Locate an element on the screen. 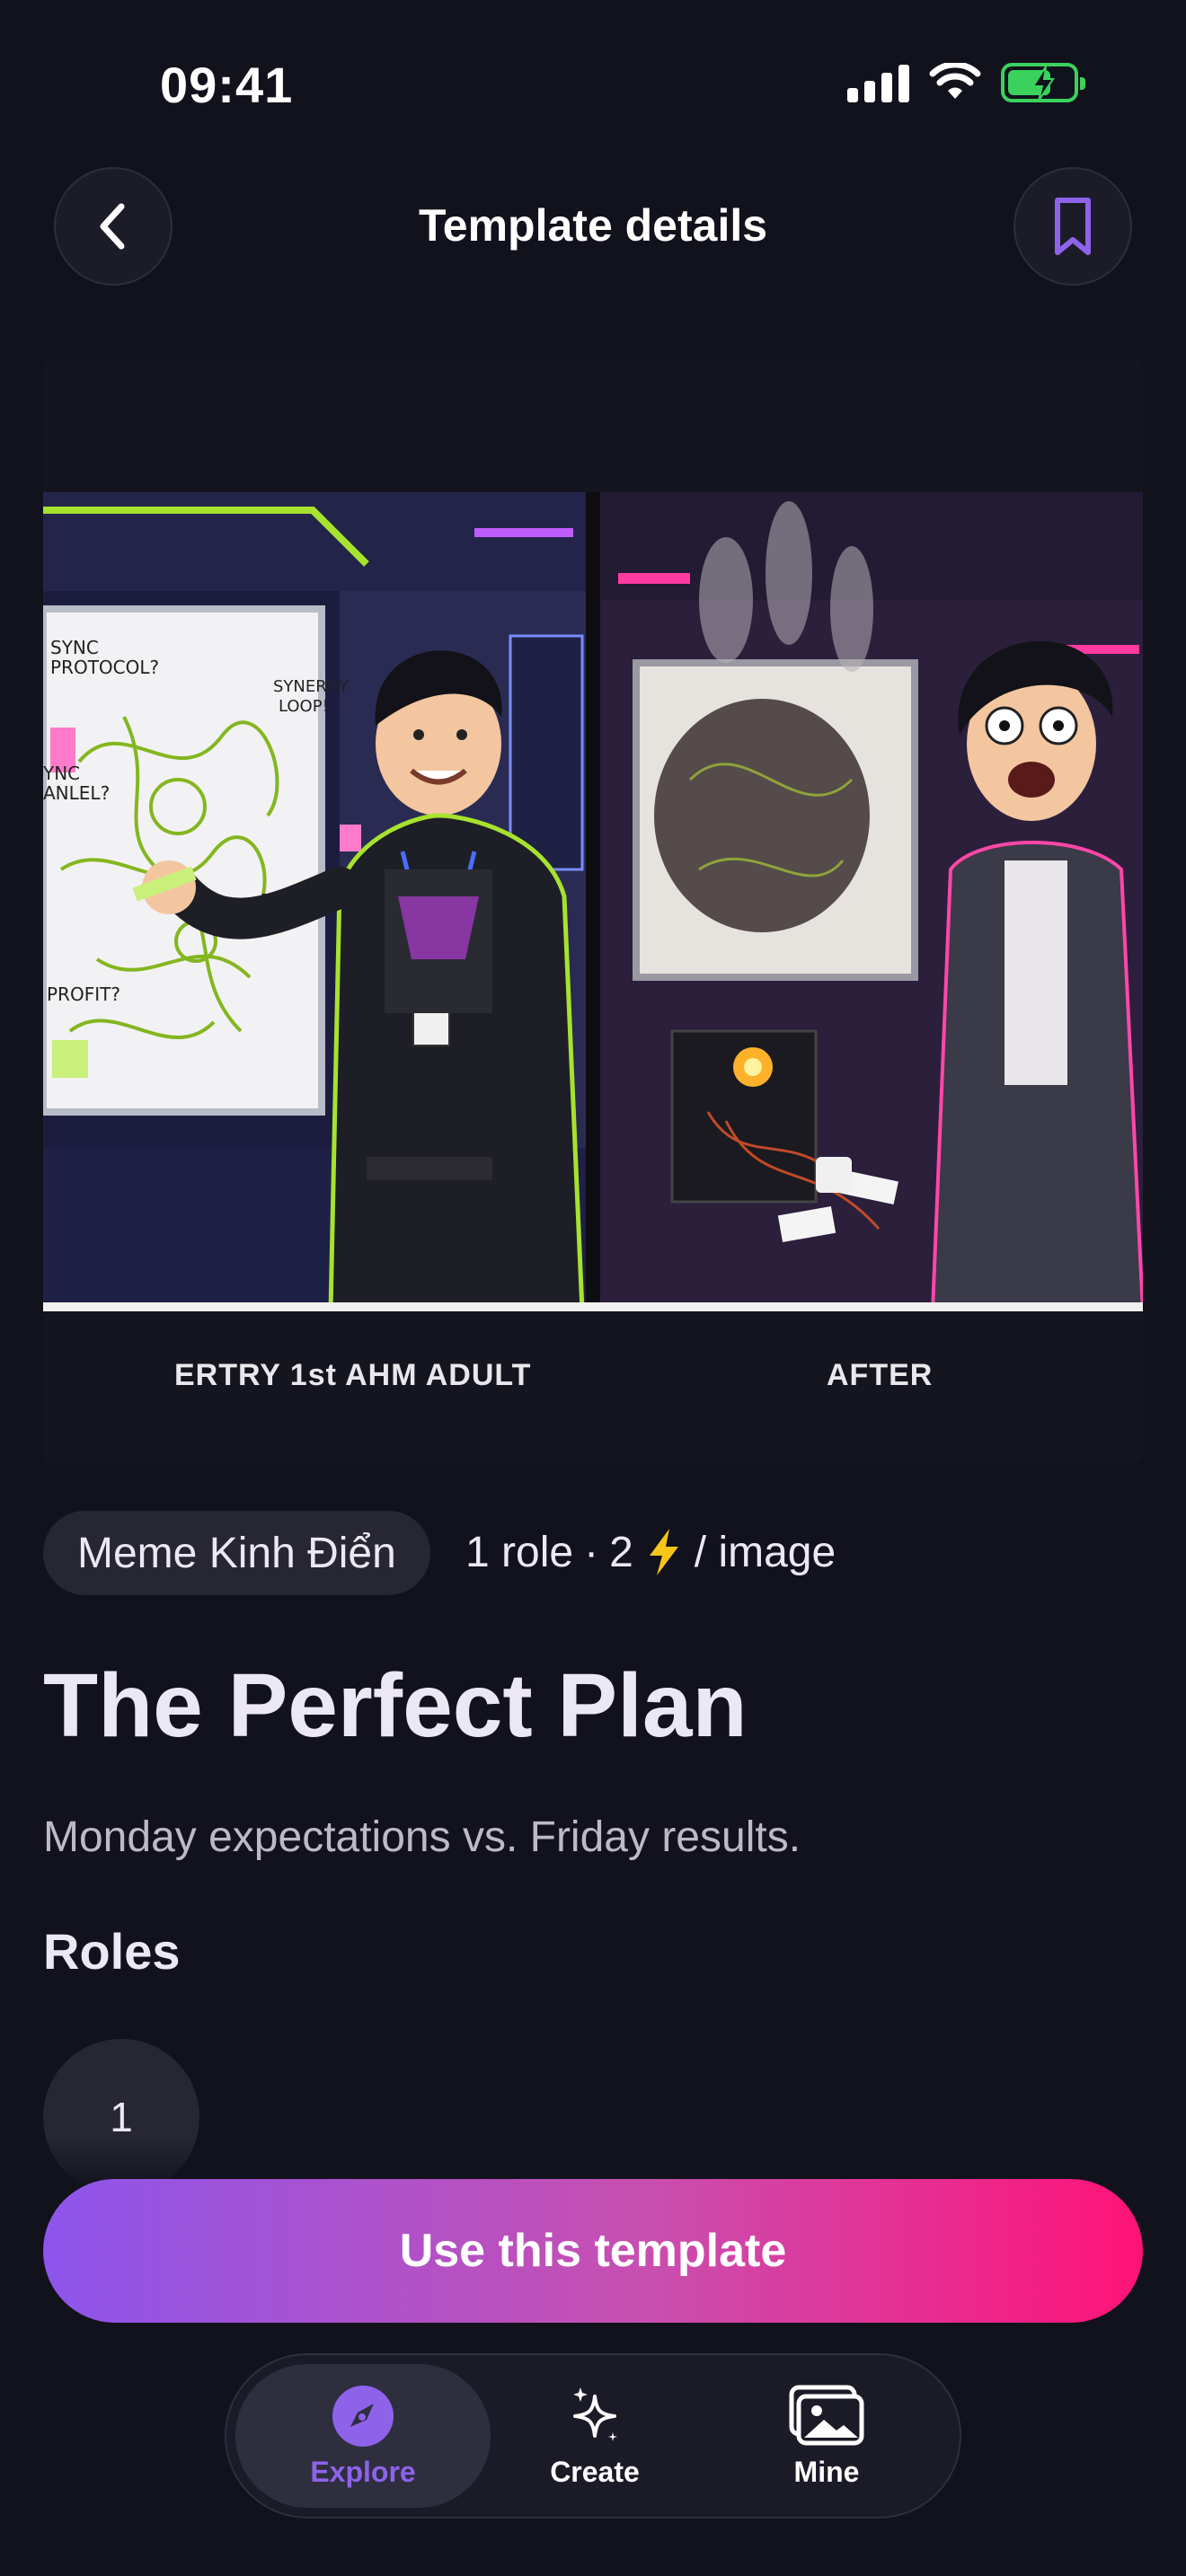  svg-text: PROTOCOL? is located at coordinates (104, 667).